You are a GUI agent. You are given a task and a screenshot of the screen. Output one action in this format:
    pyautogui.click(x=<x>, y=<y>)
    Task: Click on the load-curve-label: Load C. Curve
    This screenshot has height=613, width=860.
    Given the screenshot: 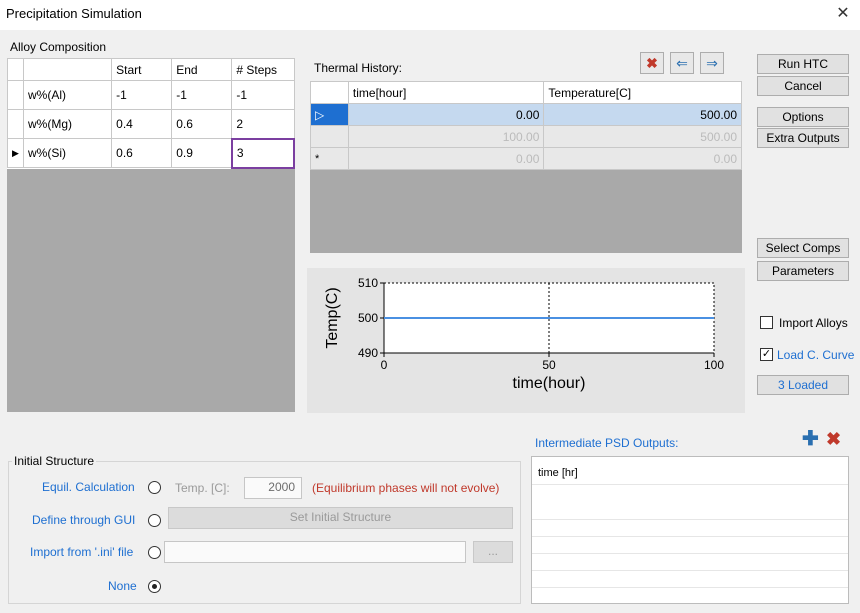 What is the action you would take?
    pyautogui.click(x=816, y=355)
    